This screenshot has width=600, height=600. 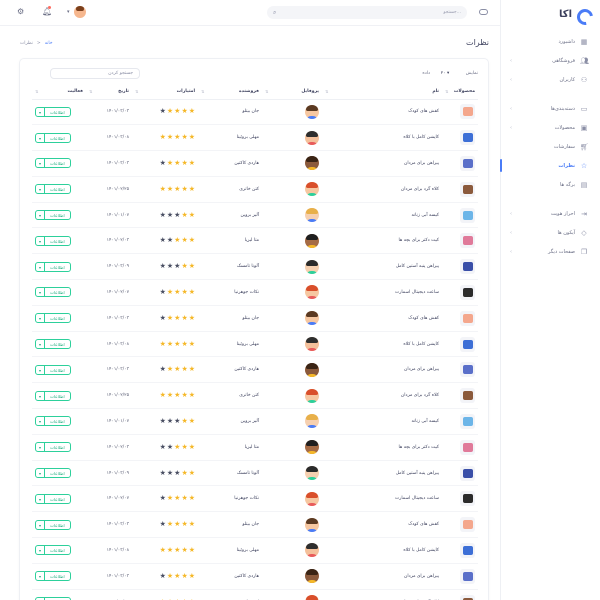 I want to click on sidebar-item: نظرات ☆, so click(x=550, y=165).